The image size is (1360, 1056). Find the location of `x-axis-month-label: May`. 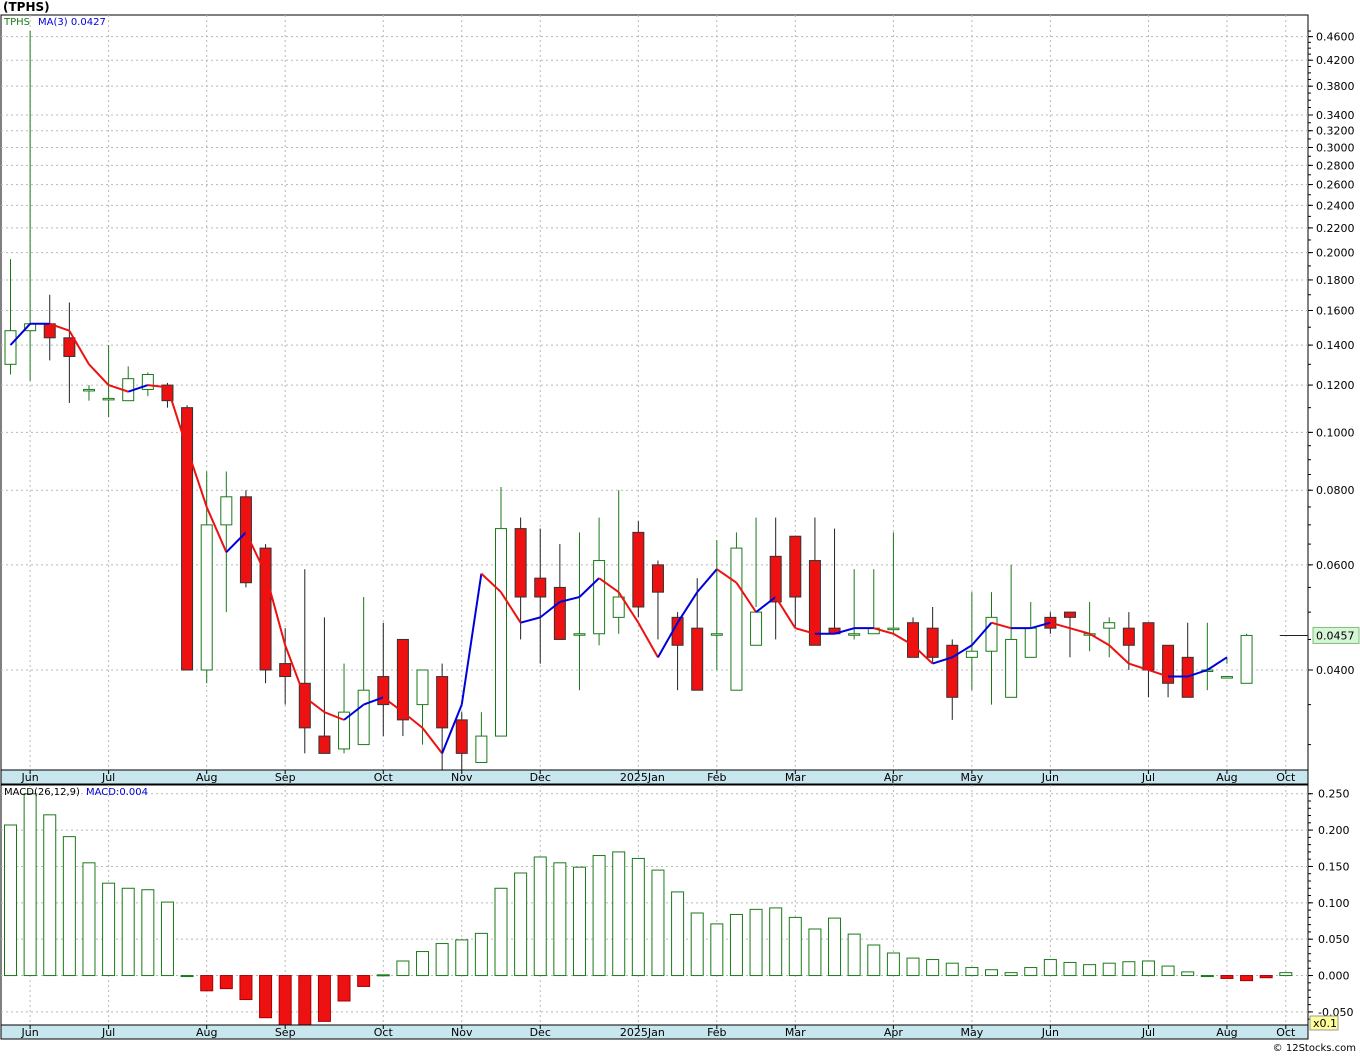

x-axis-month-label: May is located at coordinates (972, 1032).